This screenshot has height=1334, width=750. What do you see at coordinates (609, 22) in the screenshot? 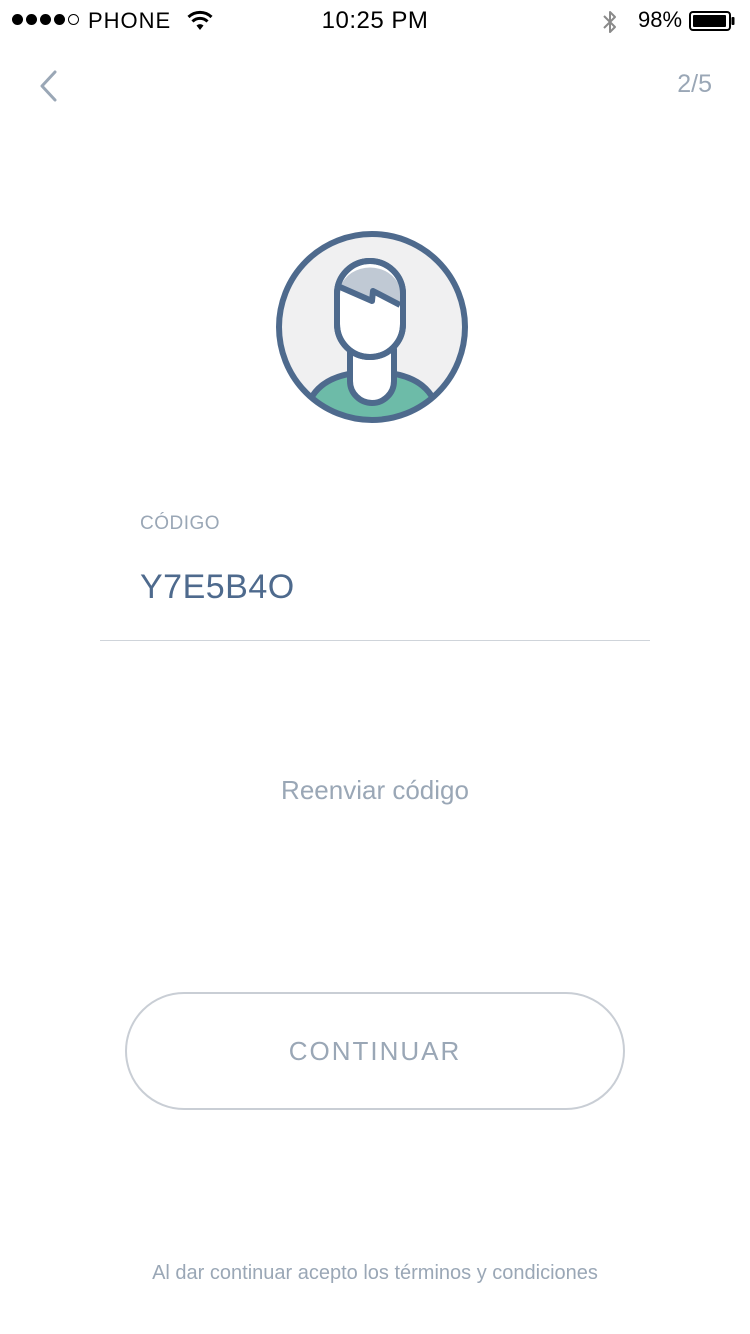
I see `bluetooth-icon` at bounding box center [609, 22].